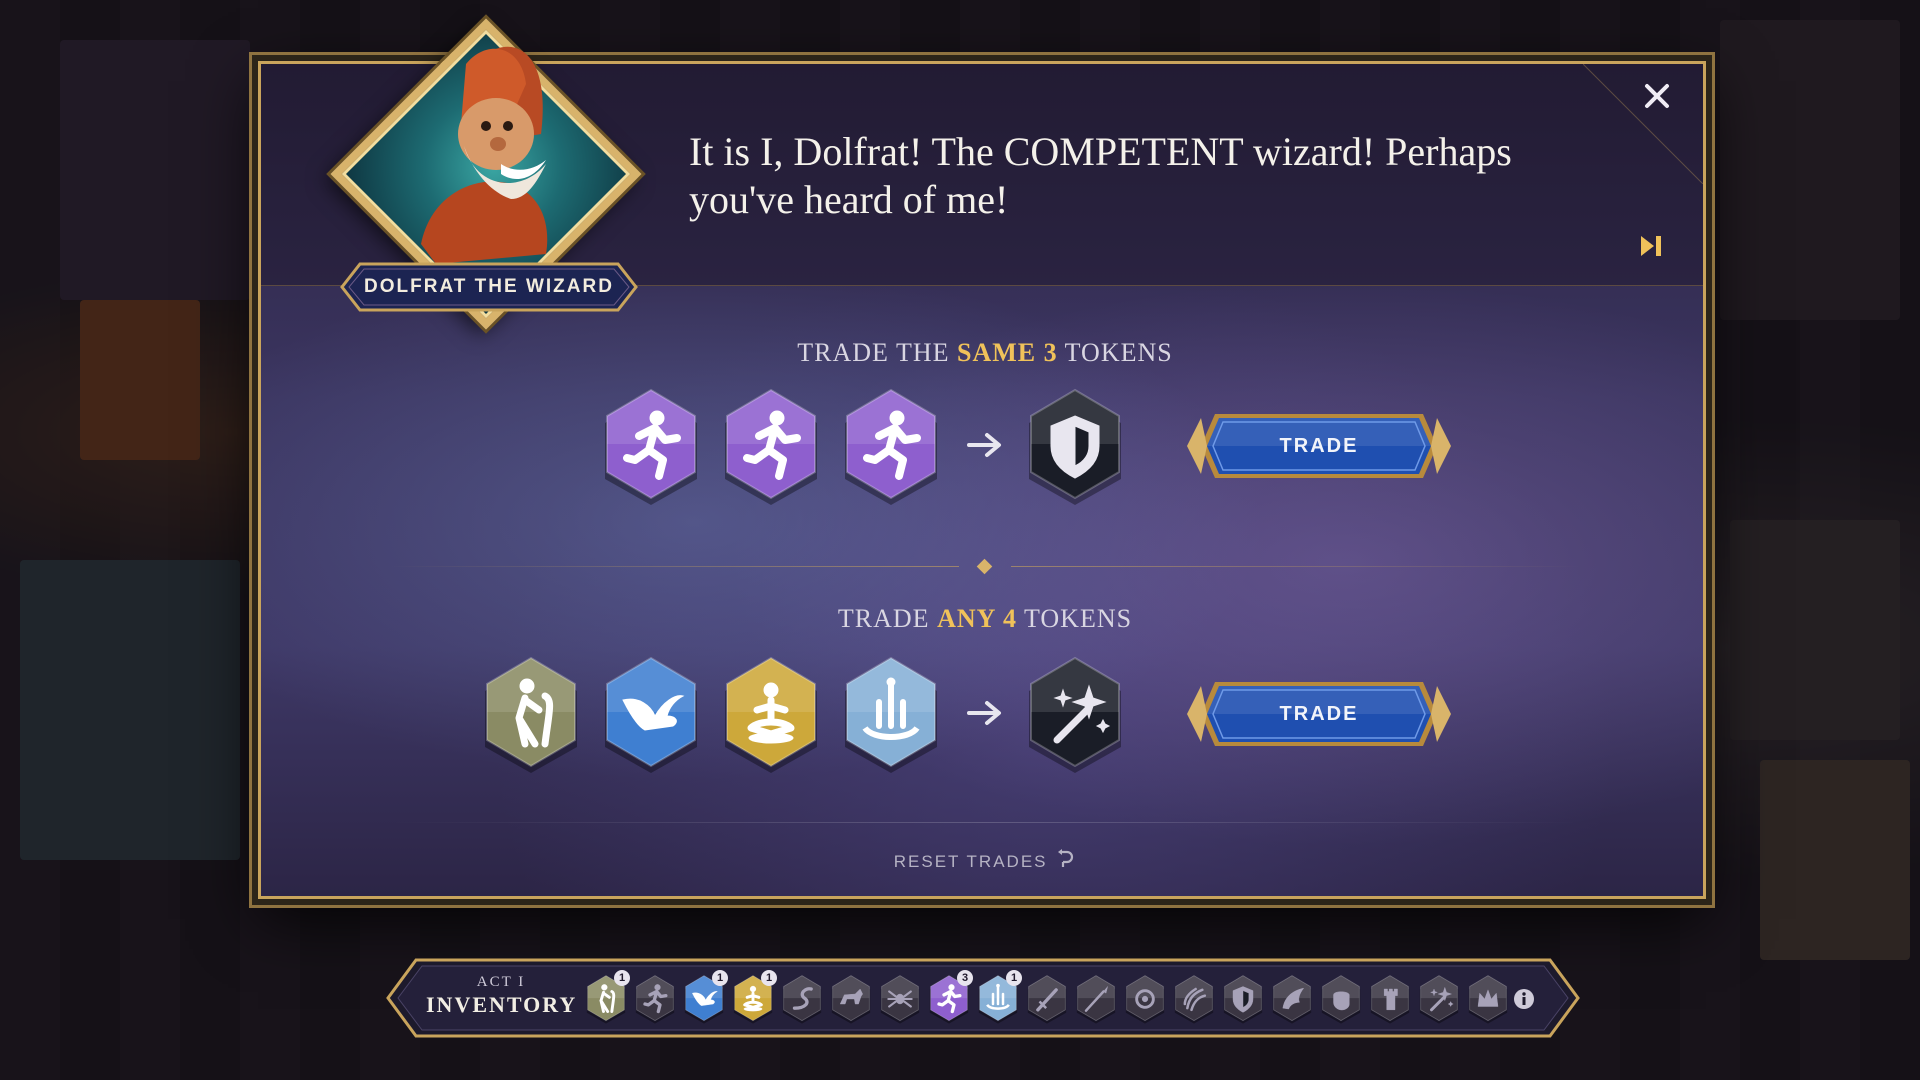  I want to click on undo-icon, so click(1065, 861).